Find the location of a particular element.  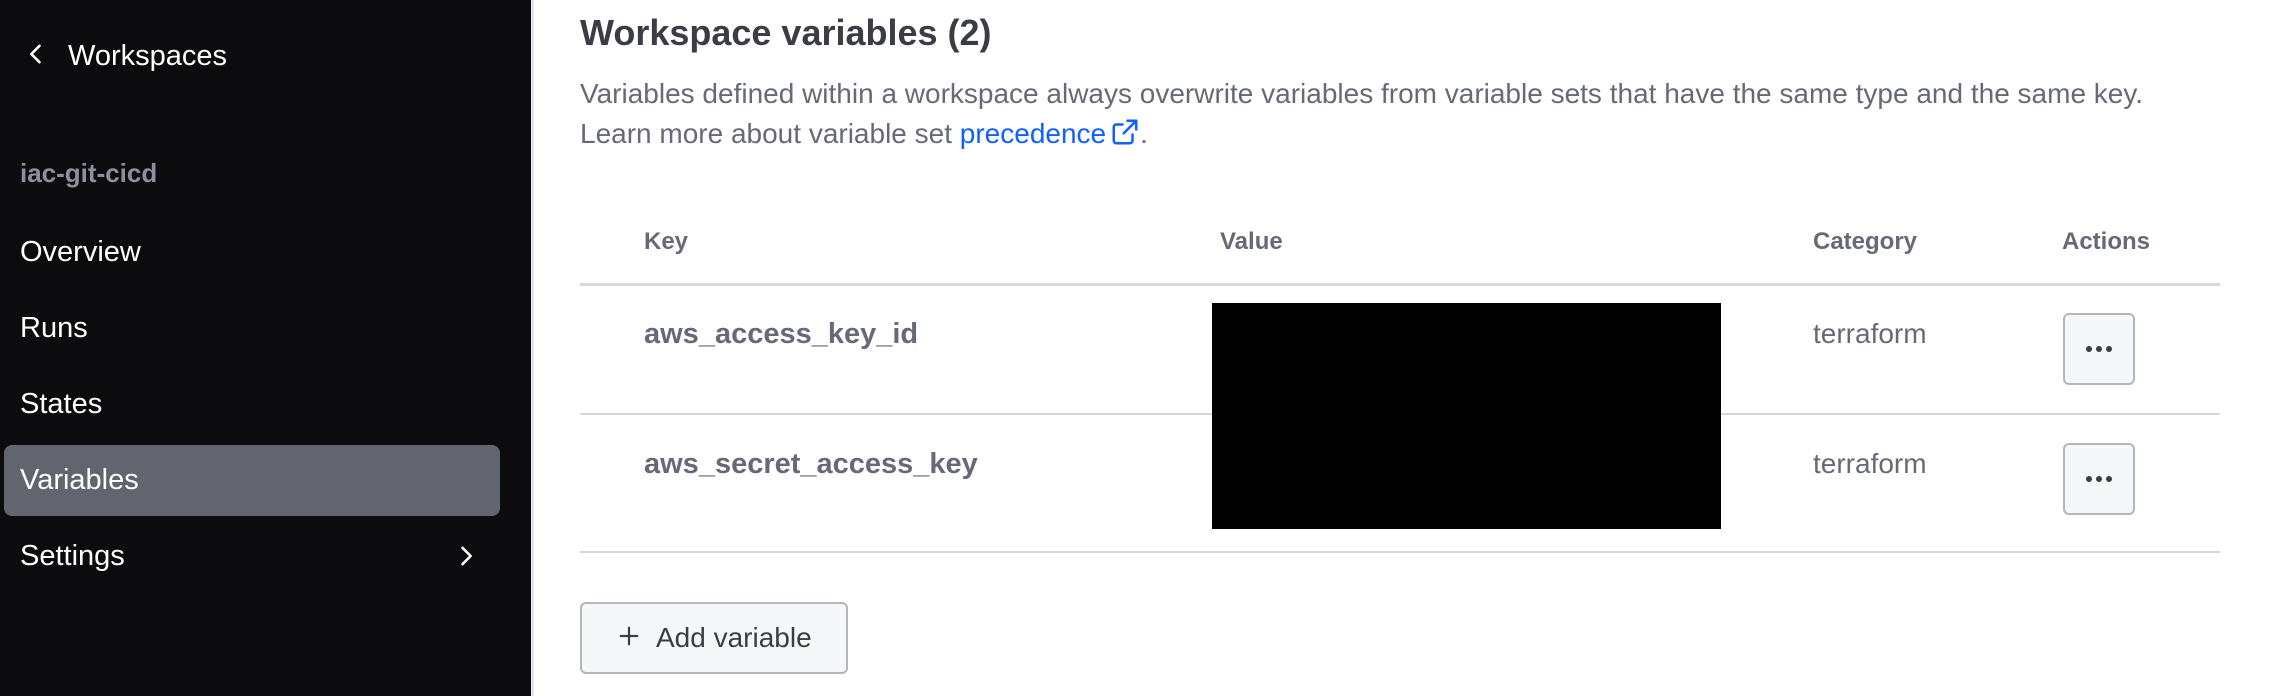

back-to-workspaces-link: Workspaces is located at coordinates (124, 56).